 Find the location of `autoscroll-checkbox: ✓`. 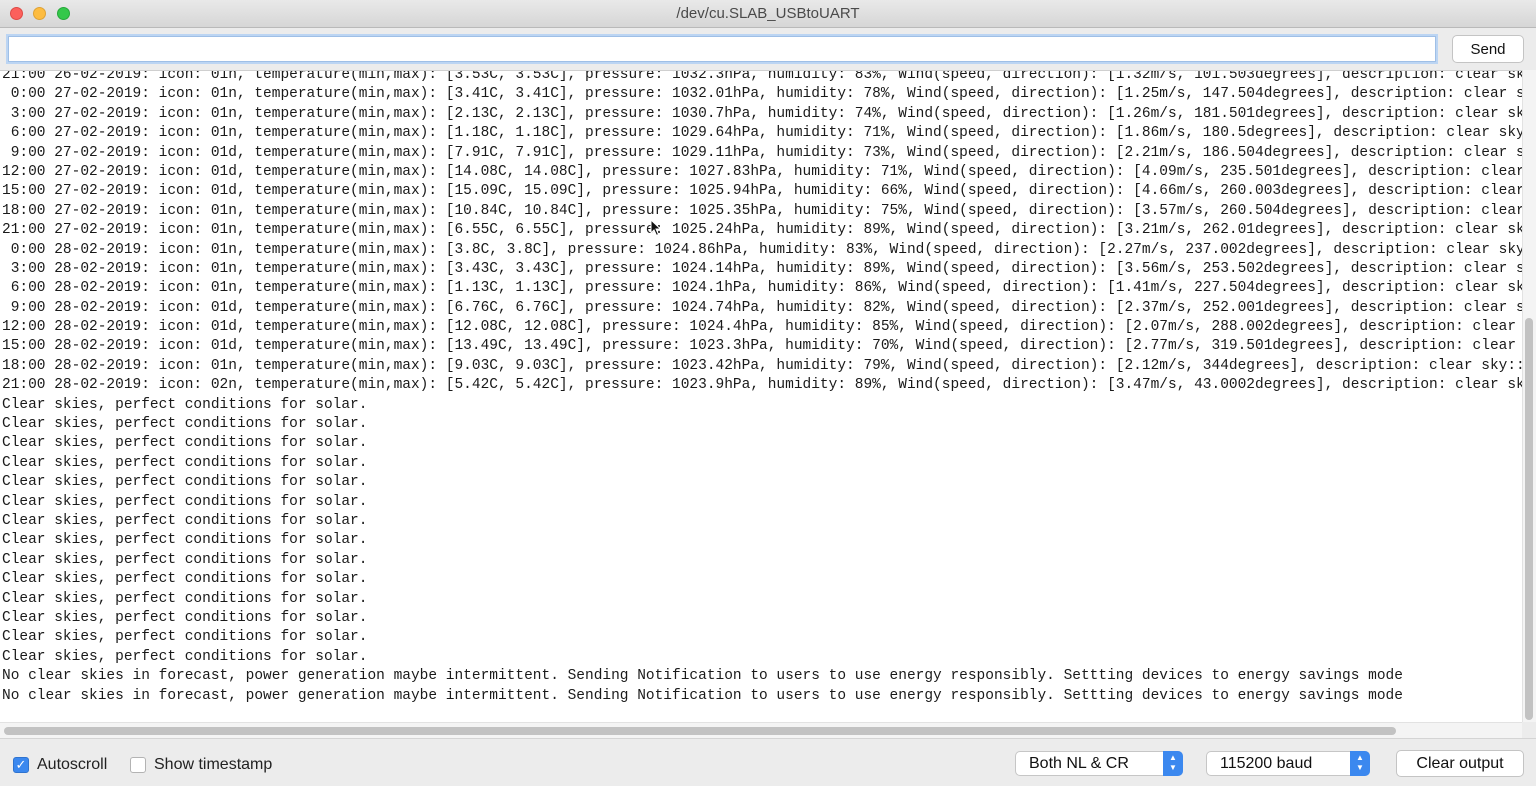

autoscroll-checkbox: ✓ is located at coordinates (21, 765).